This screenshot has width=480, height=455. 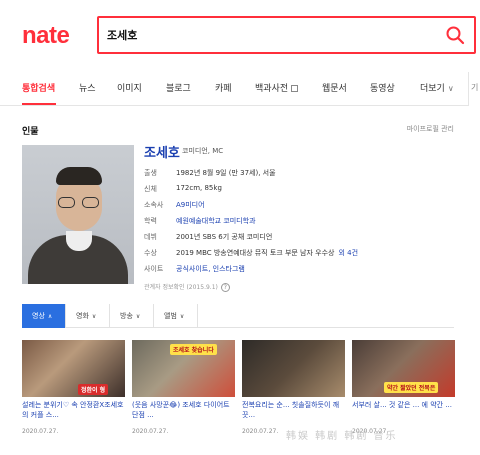 I want to click on info-value: 172cm, 85kg, so click(x=199, y=188).